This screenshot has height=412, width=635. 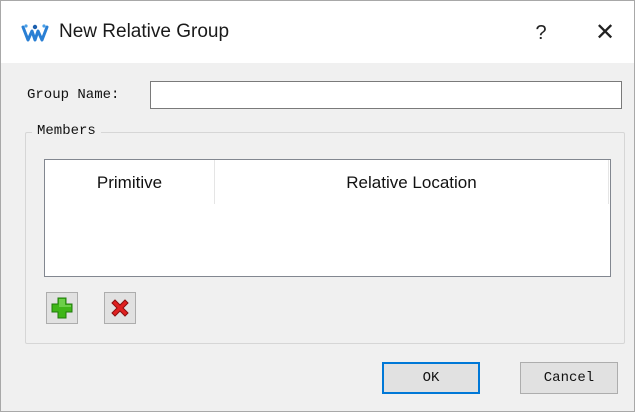 I want to click on close-icon: ✕, so click(x=605, y=32).